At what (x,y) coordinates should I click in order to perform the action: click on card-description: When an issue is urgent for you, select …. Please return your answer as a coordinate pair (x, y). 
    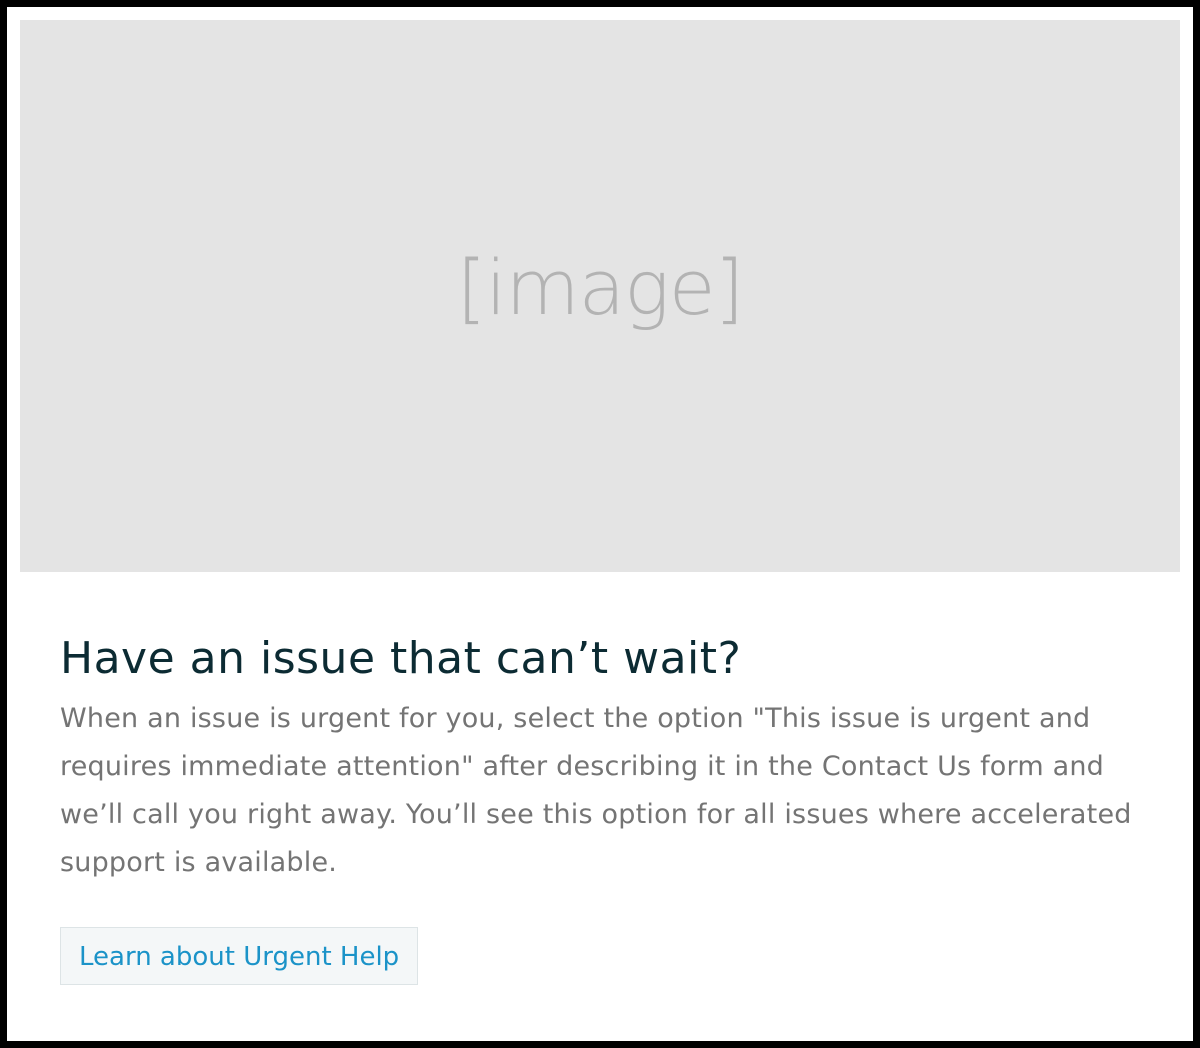
    Looking at the image, I should click on (596, 790).